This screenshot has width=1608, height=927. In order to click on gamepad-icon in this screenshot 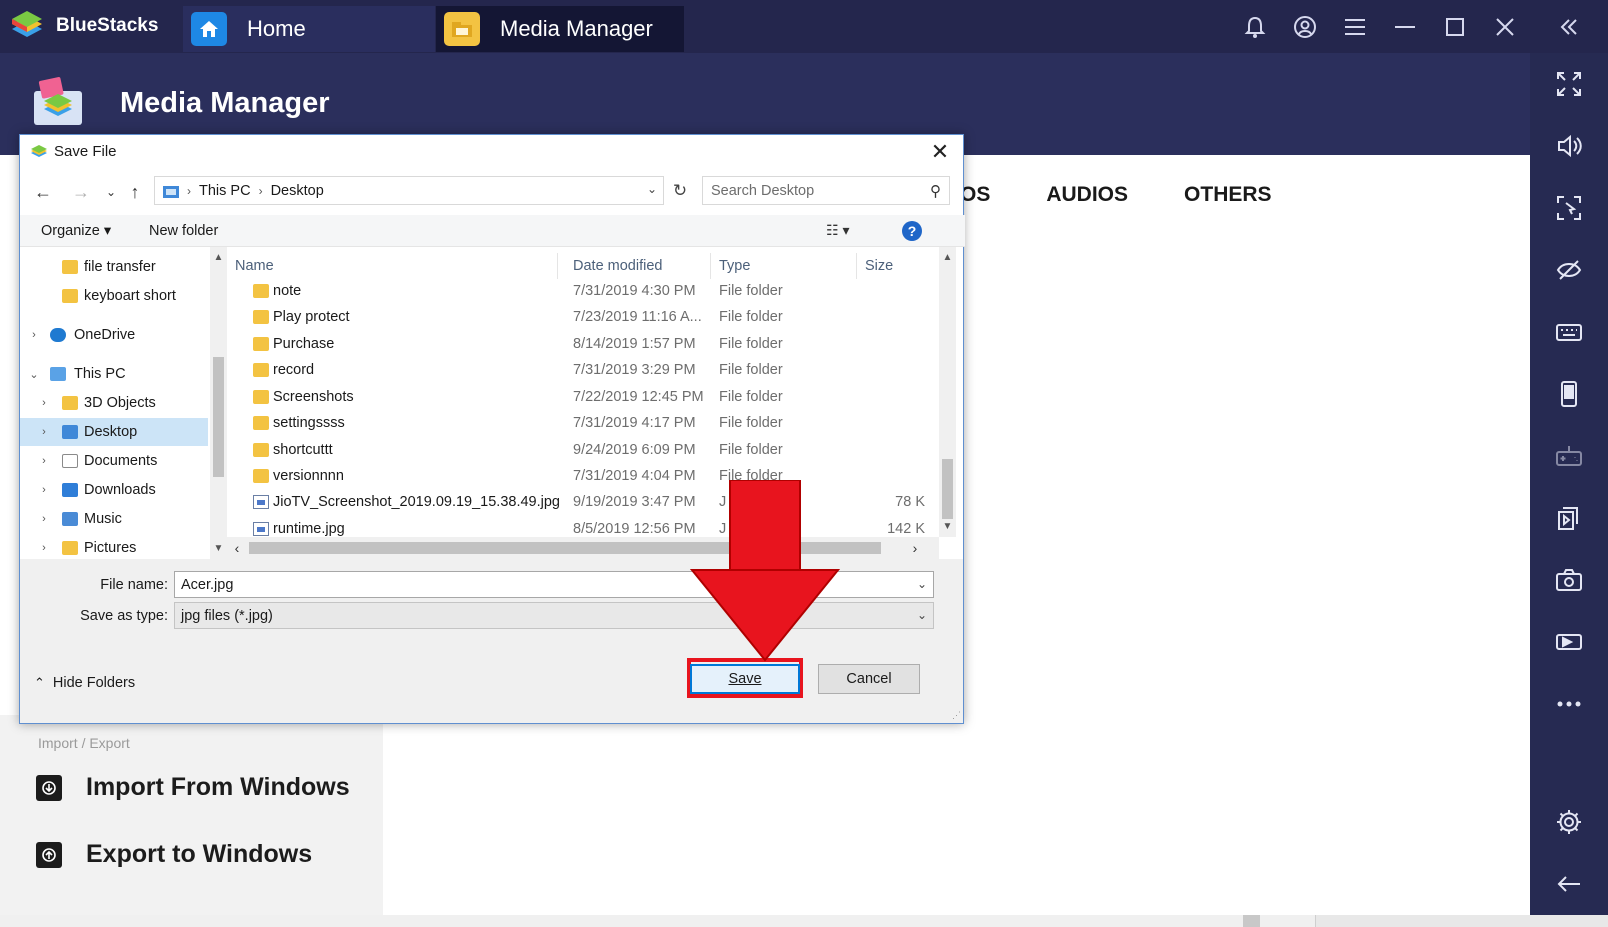, I will do `click(1569, 456)`.